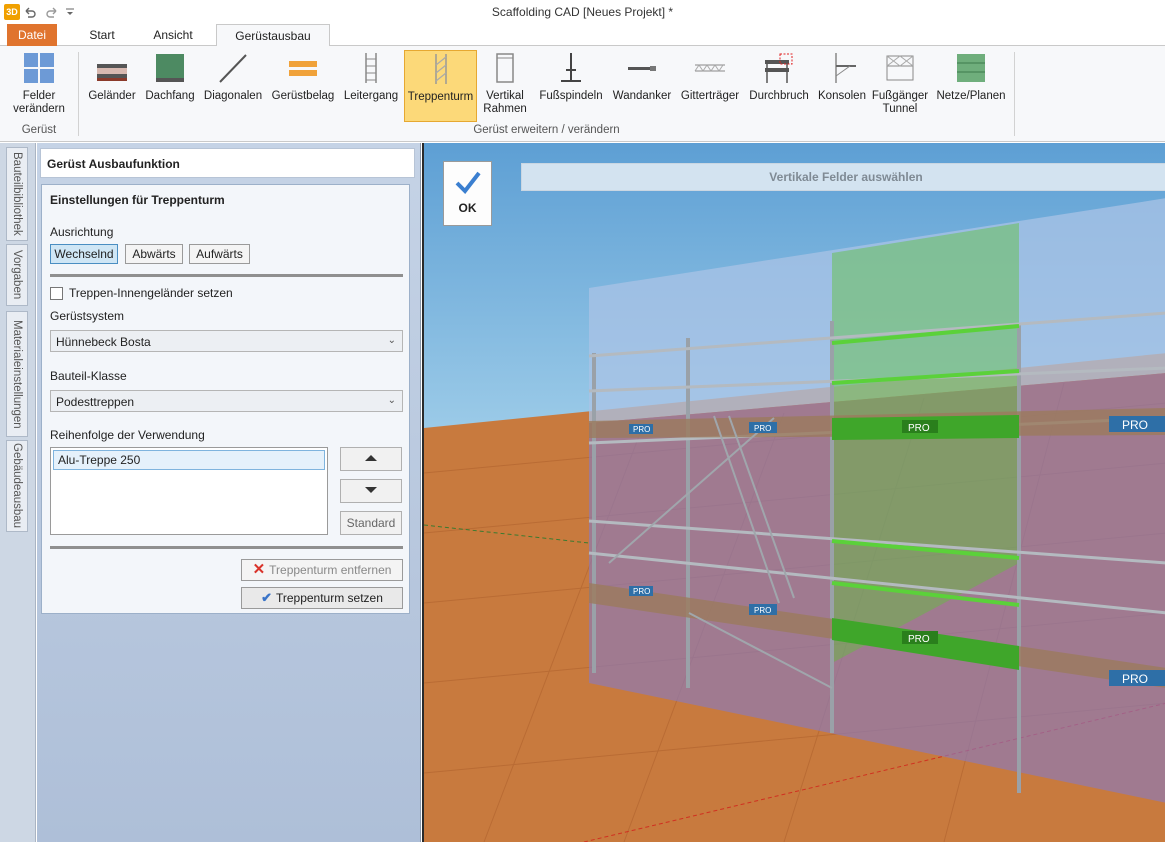 The image size is (1165, 842). Describe the element at coordinates (87, 316) in the screenshot. I see `system-label: Gerüstsystem` at that location.